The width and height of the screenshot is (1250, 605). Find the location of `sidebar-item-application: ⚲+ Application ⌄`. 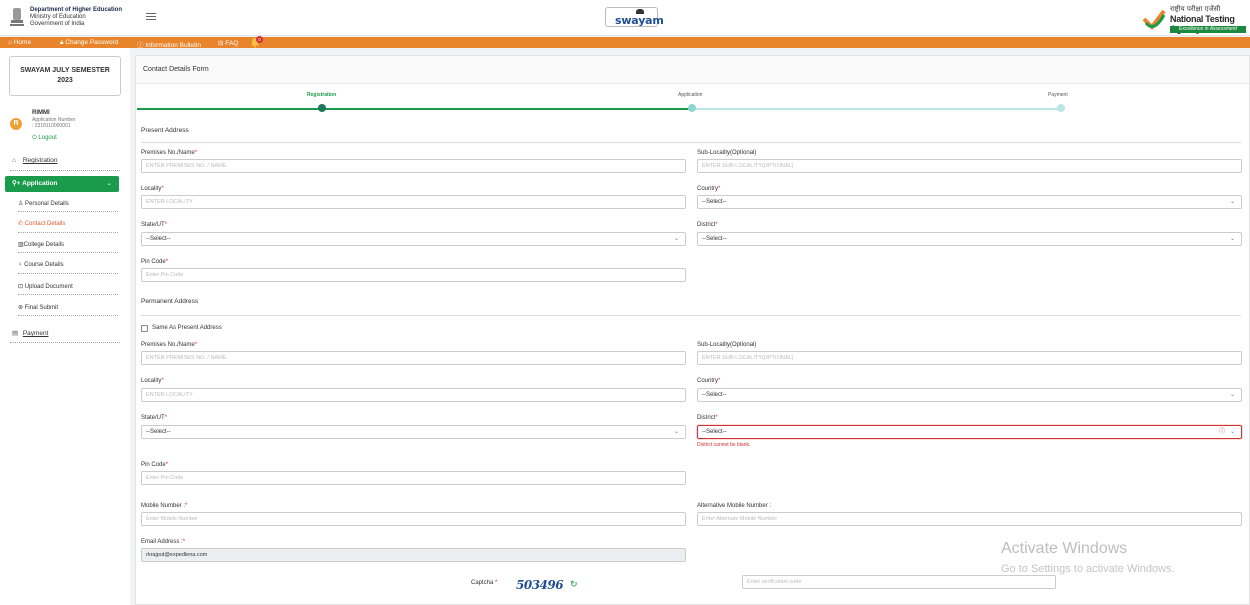

sidebar-item-application: ⚲+ Application ⌄ is located at coordinates (62, 184).